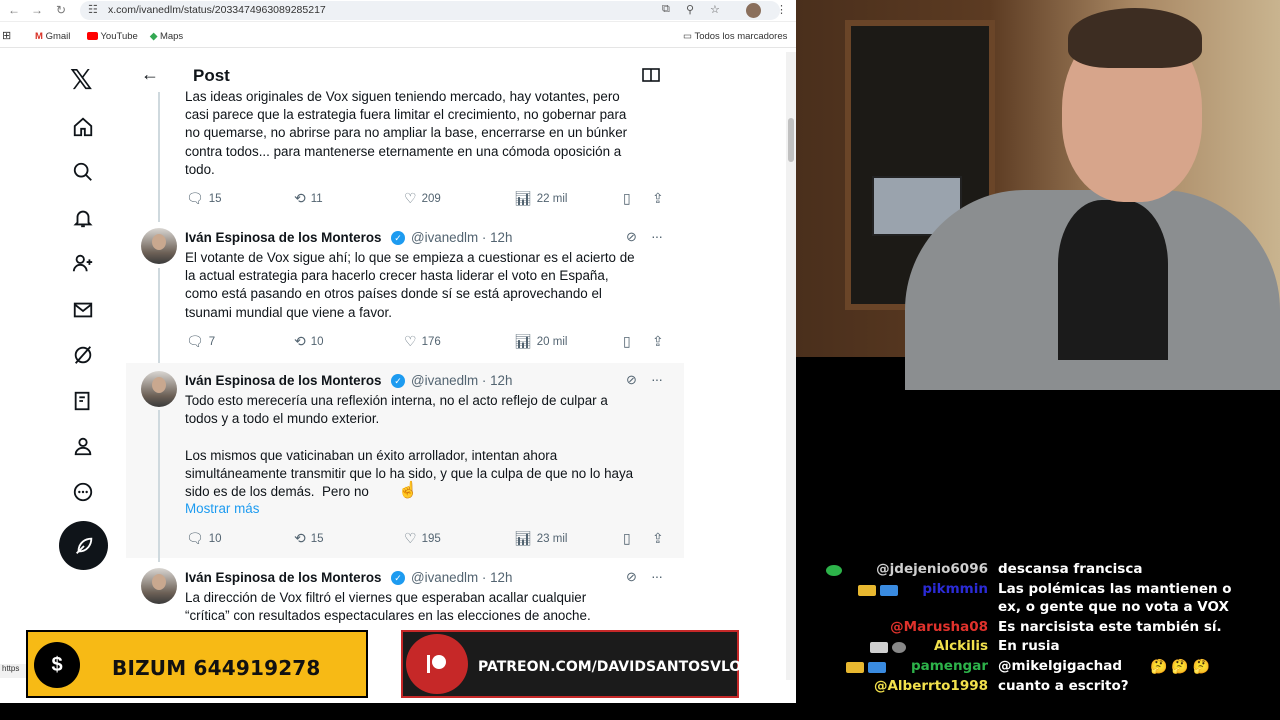  Describe the element at coordinates (1180, 666) in the screenshot. I see `emote-icon: 🤔 🤔 🤔` at that location.